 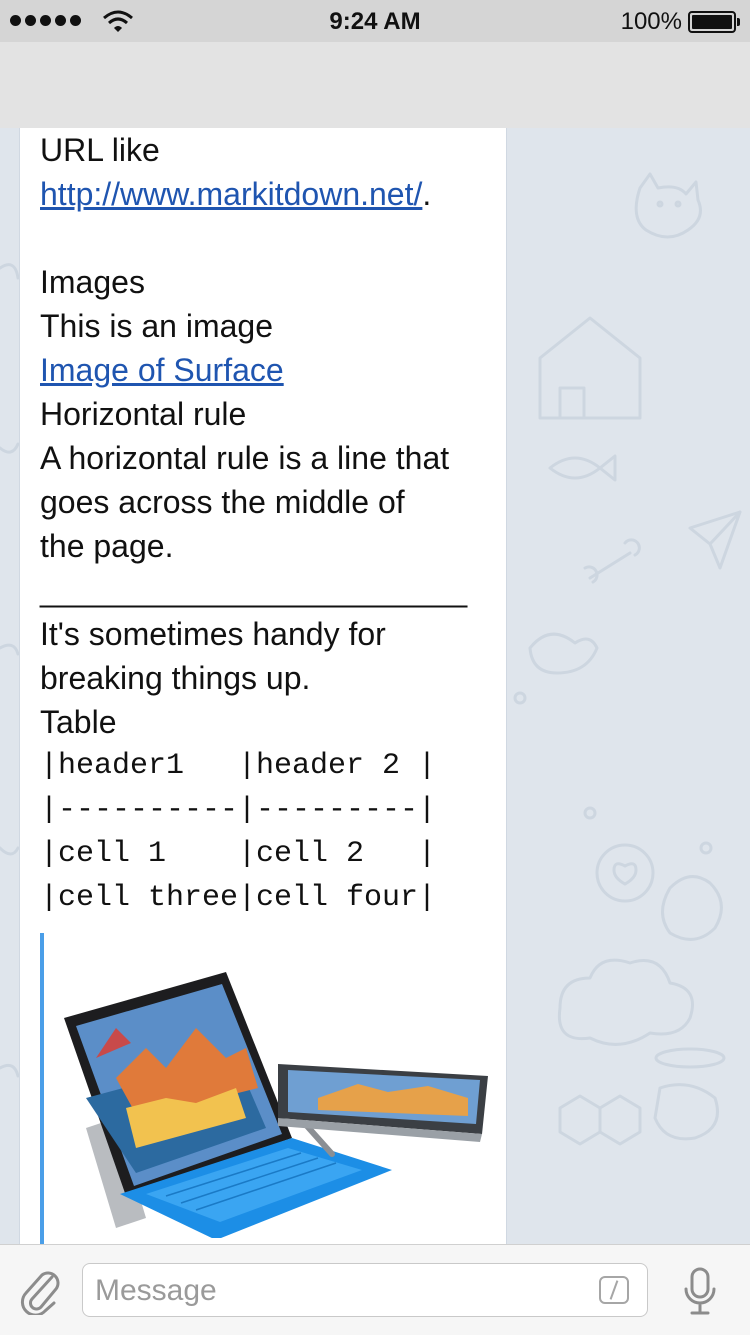 What do you see at coordinates (238, 810) in the screenshot?
I see `table-row: |----------|---------|` at bounding box center [238, 810].